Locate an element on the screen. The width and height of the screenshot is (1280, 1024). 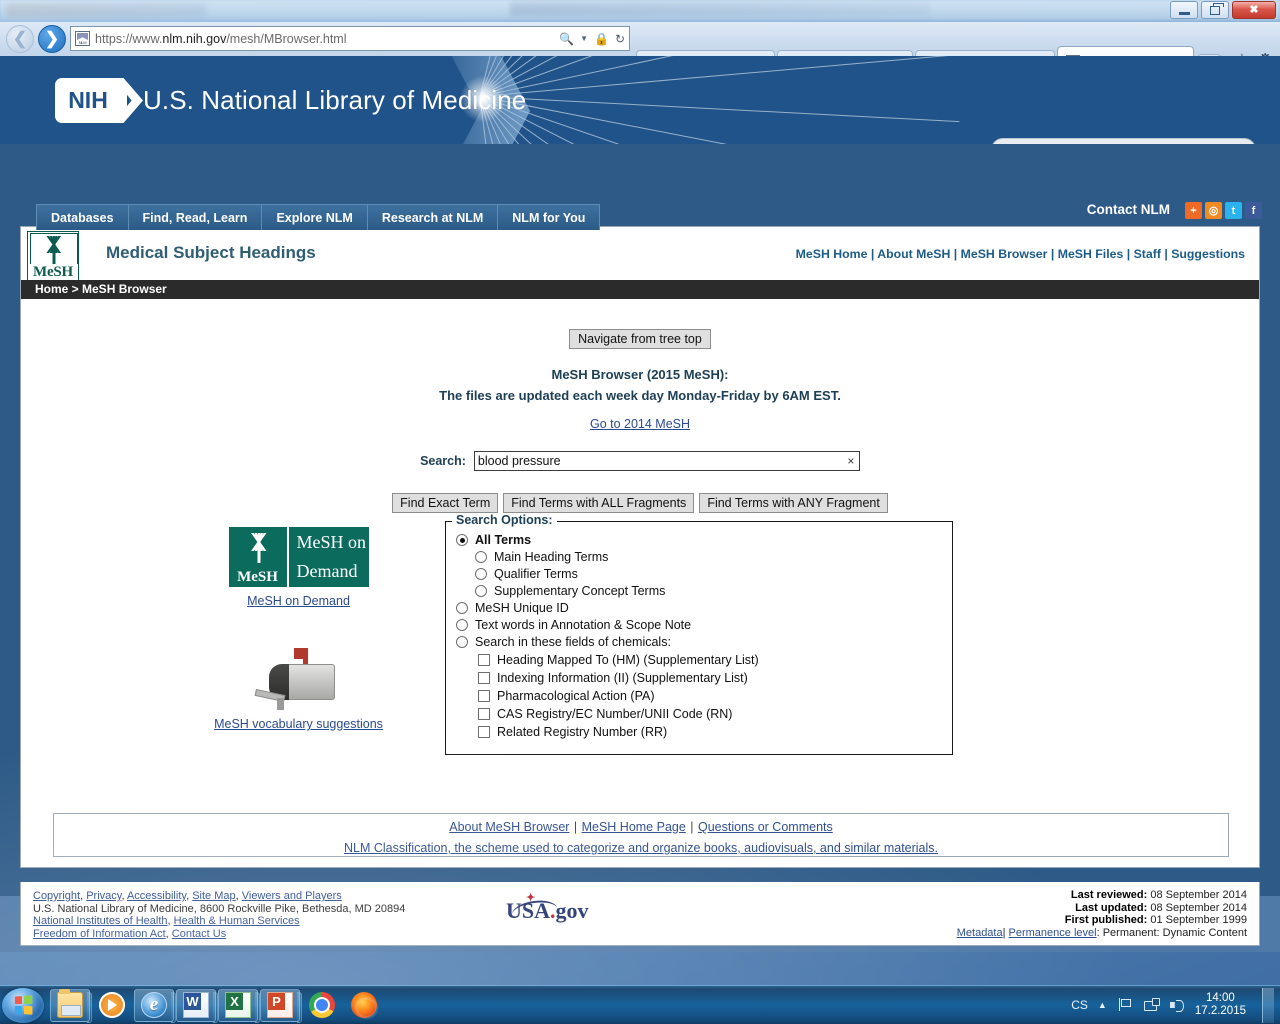
navigate-from-tree-top-button: Navigate from tree top is located at coordinates (640, 339).